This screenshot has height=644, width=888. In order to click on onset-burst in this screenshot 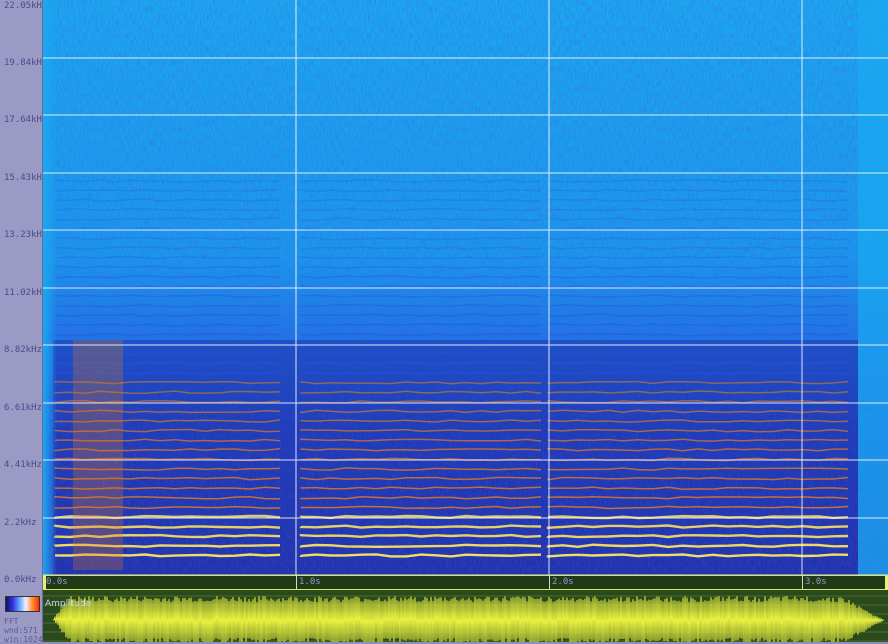, I will do `click(98, 455)`.